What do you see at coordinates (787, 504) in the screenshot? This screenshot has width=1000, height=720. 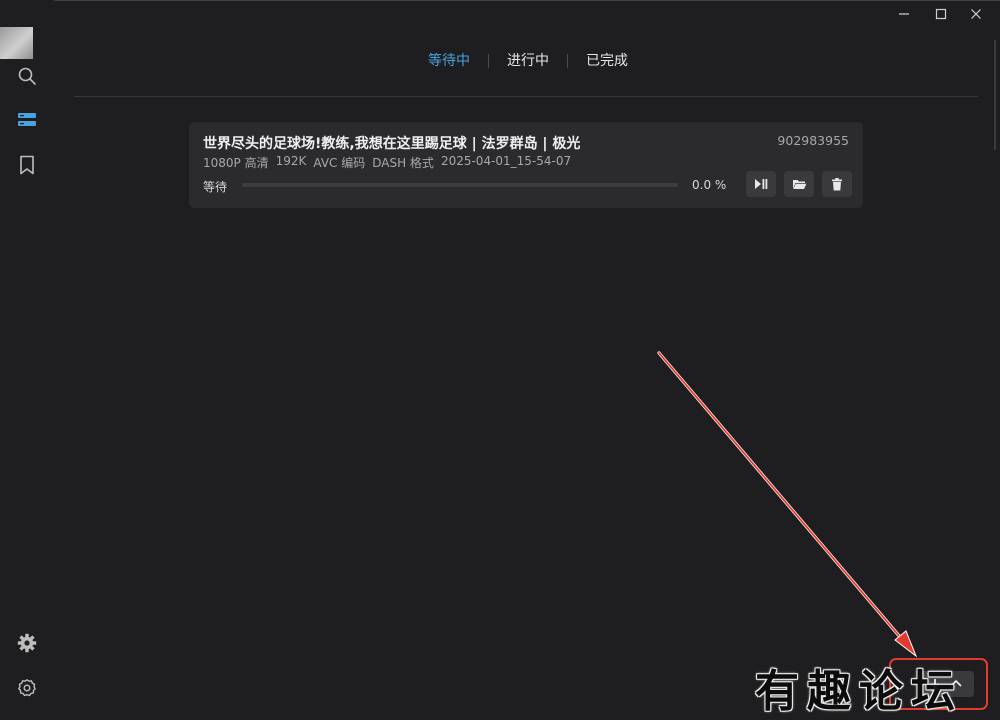 I see `annotation-arrow` at bounding box center [787, 504].